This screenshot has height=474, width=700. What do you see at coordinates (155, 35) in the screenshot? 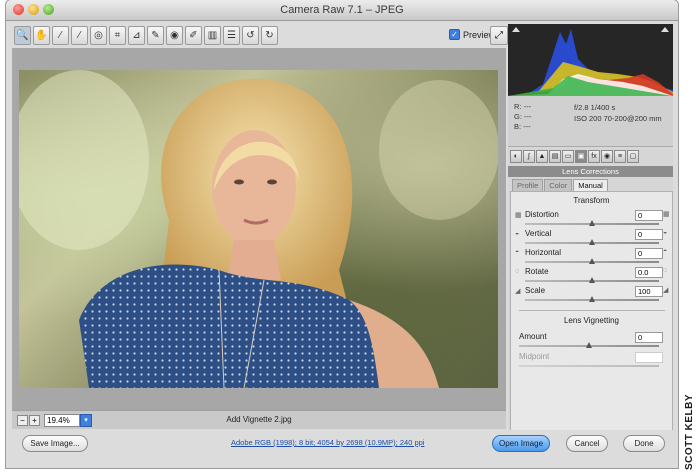
I see `spot-removal-icon: ✎` at bounding box center [155, 35].